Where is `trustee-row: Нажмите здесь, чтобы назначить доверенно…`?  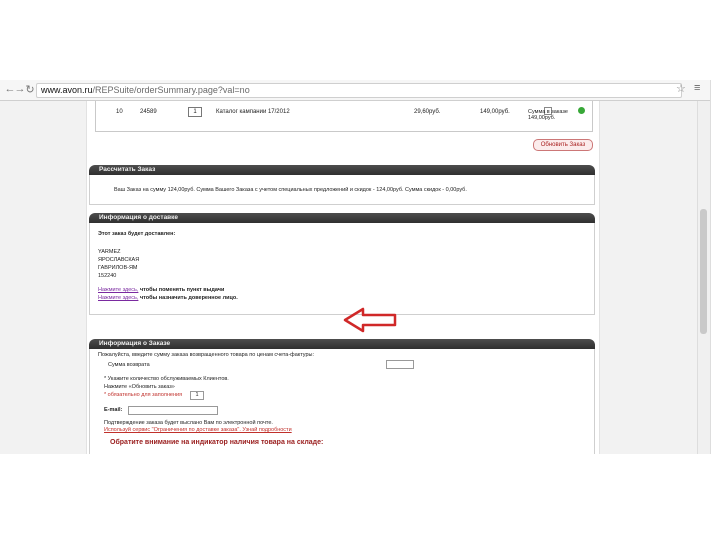 trustee-row: Нажмите здесь, чтобы назначить доверенно… is located at coordinates (168, 298).